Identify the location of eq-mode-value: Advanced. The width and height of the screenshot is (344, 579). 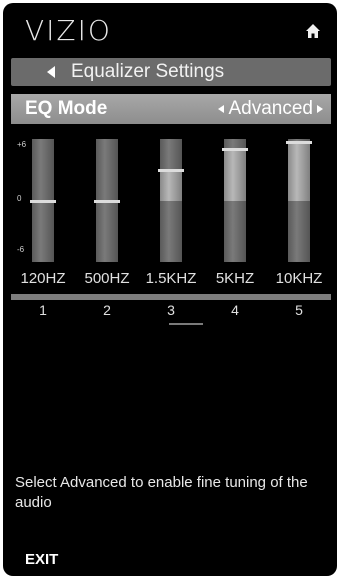
(270, 108).